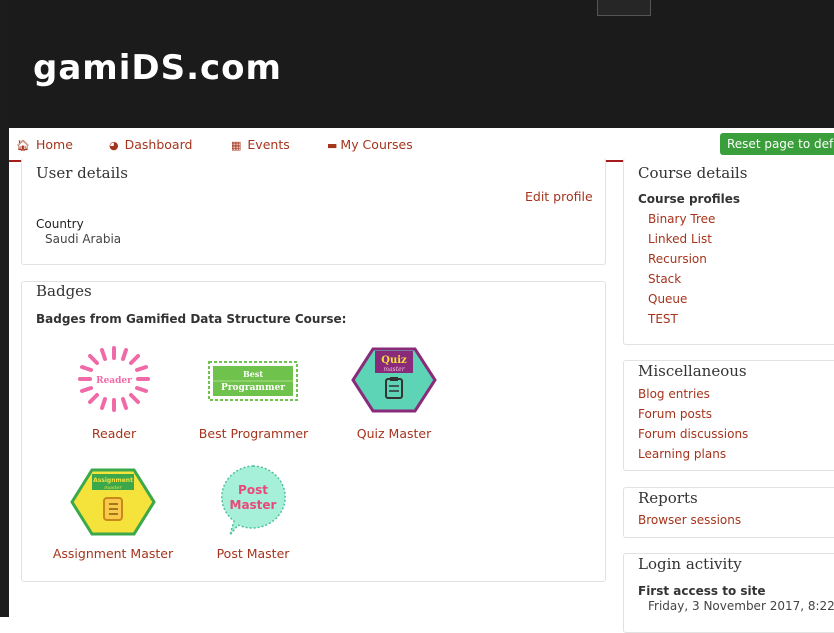 Image resolution: width=834 pixels, height=633 pixels. I want to click on svg-text: Reader, so click(114, 381).